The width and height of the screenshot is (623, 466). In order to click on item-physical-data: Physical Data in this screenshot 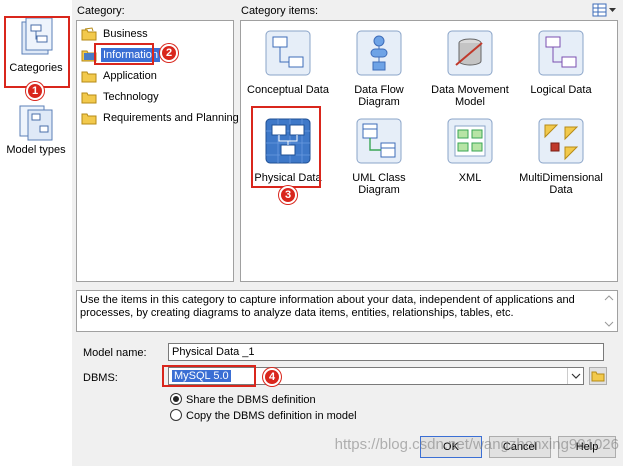, I will do `click(288, 150)`.